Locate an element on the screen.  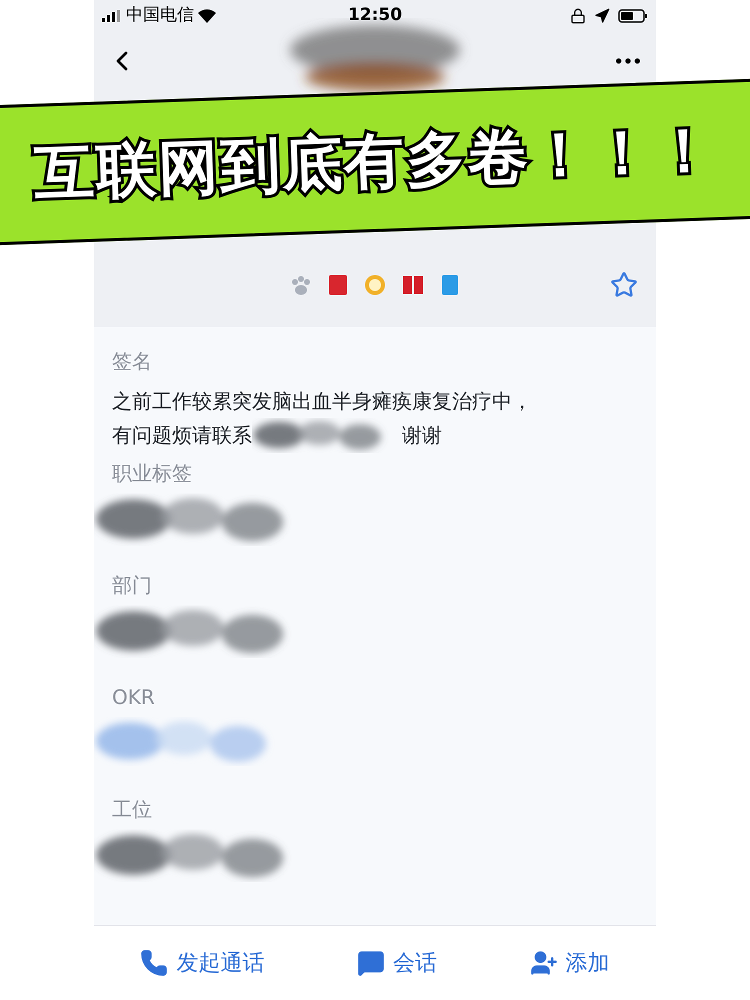
status-time: 12:50 is located at coordinates (375, 16).